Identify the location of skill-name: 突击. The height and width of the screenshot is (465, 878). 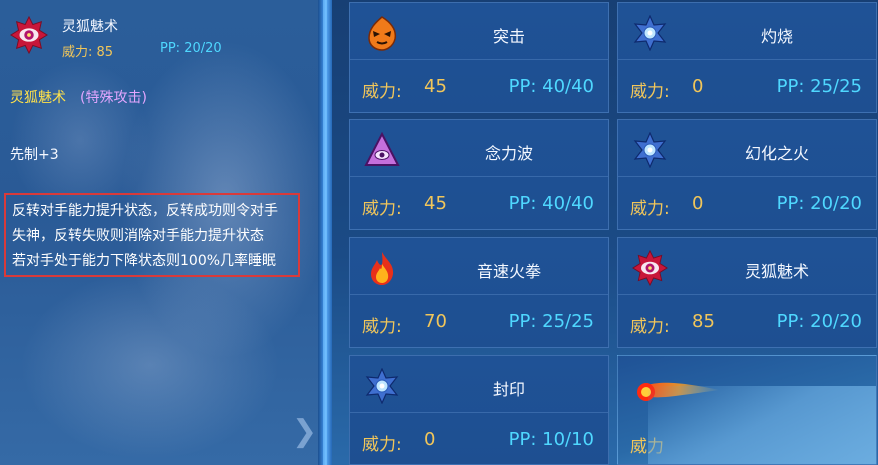
(508, 36).